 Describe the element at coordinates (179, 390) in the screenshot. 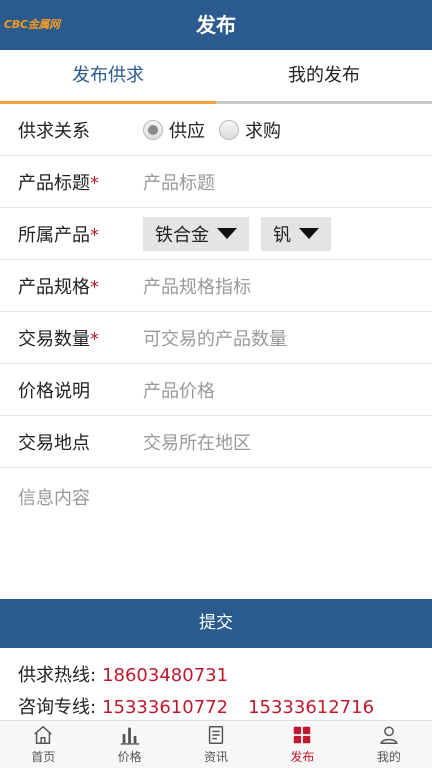

I see `price-input: 产品价格` at that location.